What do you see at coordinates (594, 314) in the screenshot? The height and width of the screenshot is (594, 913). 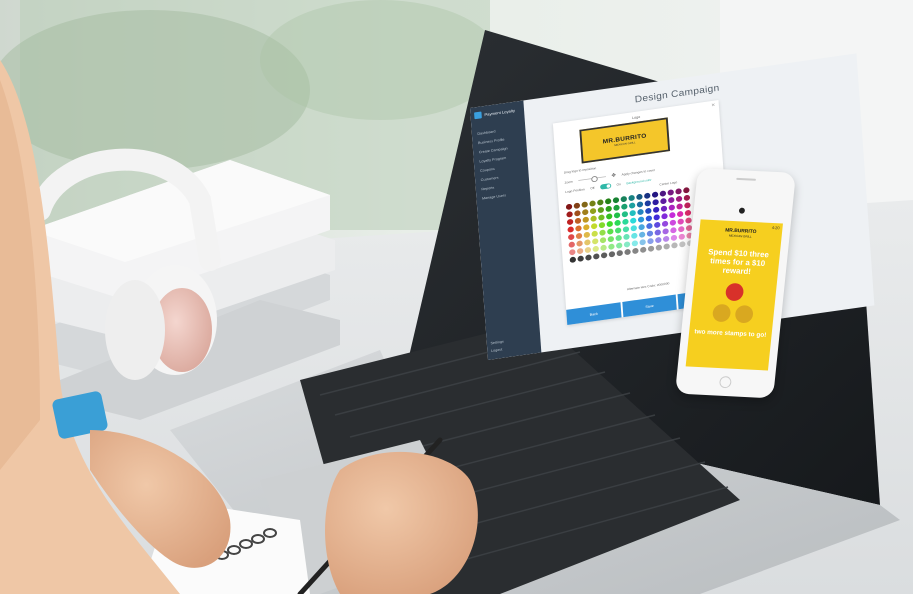 I see `back-button: Back` at bounding box center [594, 314].